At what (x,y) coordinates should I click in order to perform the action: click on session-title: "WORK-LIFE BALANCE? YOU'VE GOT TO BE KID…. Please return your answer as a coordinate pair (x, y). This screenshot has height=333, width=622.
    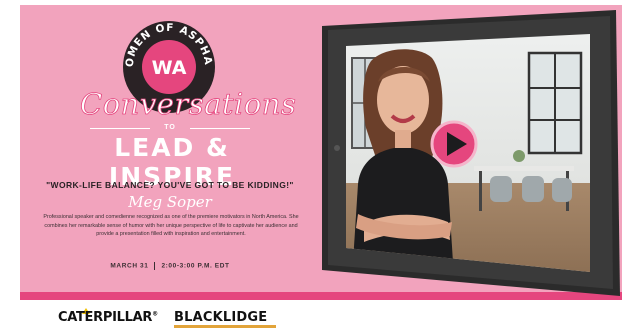
    Looking at the image, I should click on (170, 185).